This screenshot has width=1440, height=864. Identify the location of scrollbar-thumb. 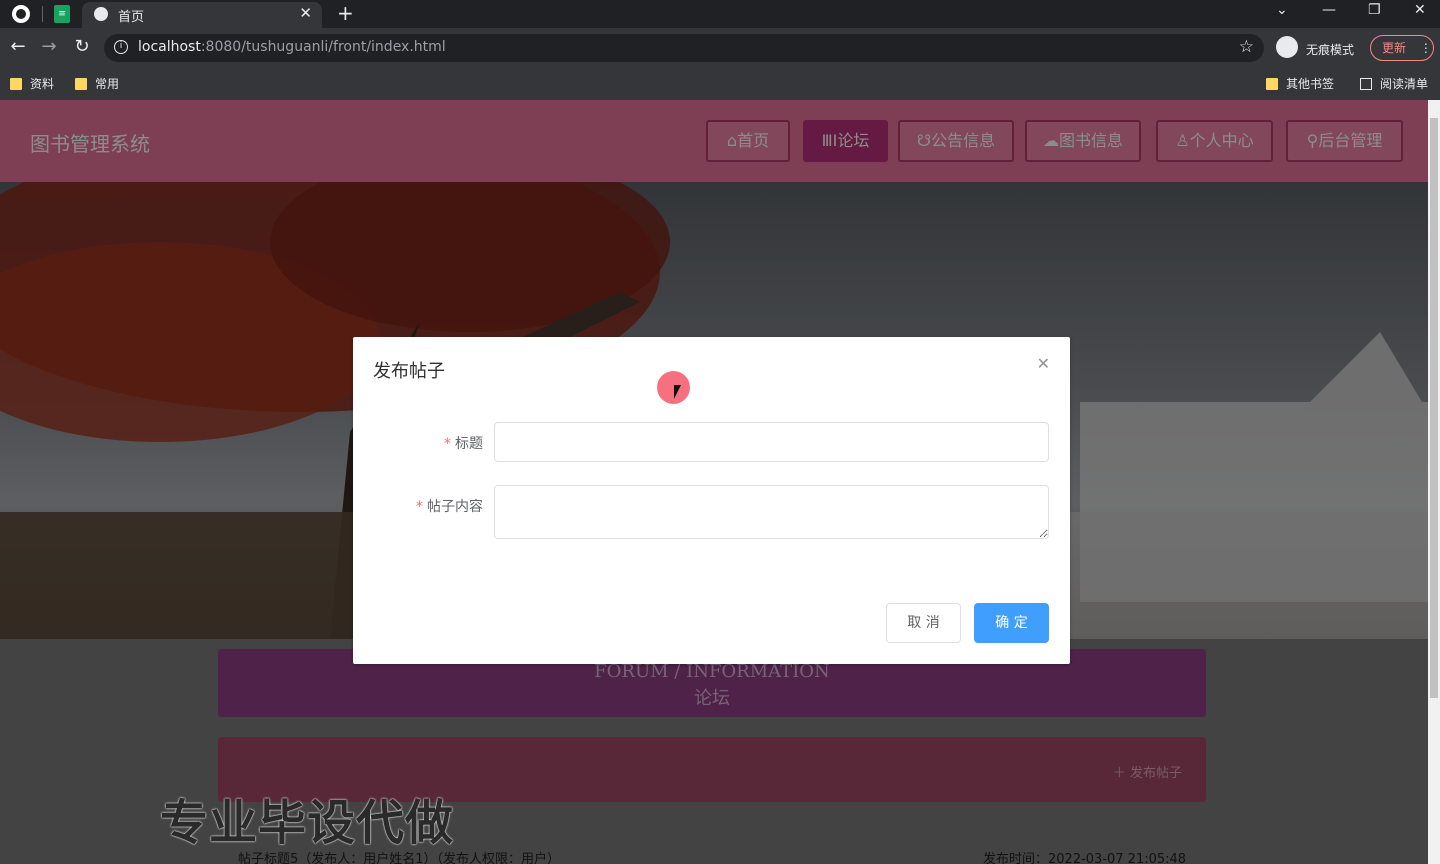
(1434, 408).